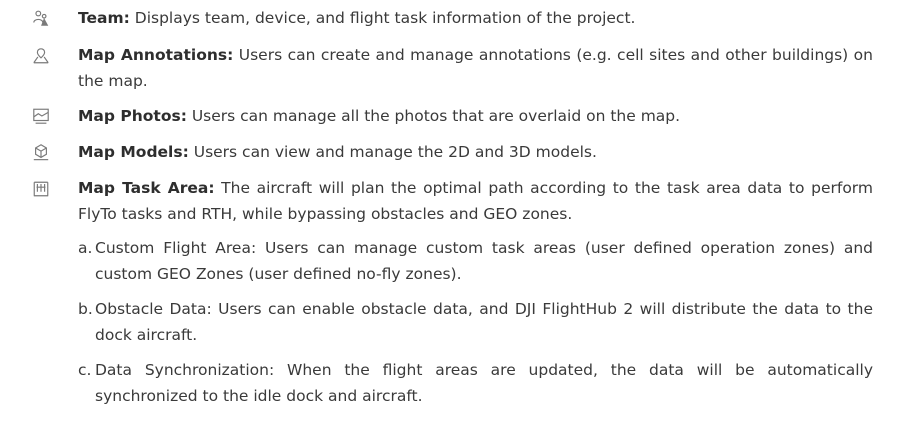 The image size is (899, 442). What do you see at coordinates (41, 56) in the screenshot?
I see `map-annotation-icon` at bounding box center [41, 56].